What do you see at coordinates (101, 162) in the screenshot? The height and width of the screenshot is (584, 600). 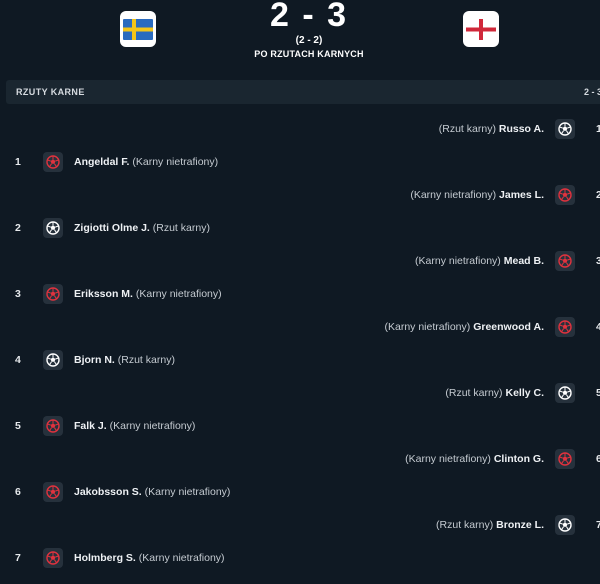 I see `player-name: Angeldal F.` at bounding box center [101, 162].